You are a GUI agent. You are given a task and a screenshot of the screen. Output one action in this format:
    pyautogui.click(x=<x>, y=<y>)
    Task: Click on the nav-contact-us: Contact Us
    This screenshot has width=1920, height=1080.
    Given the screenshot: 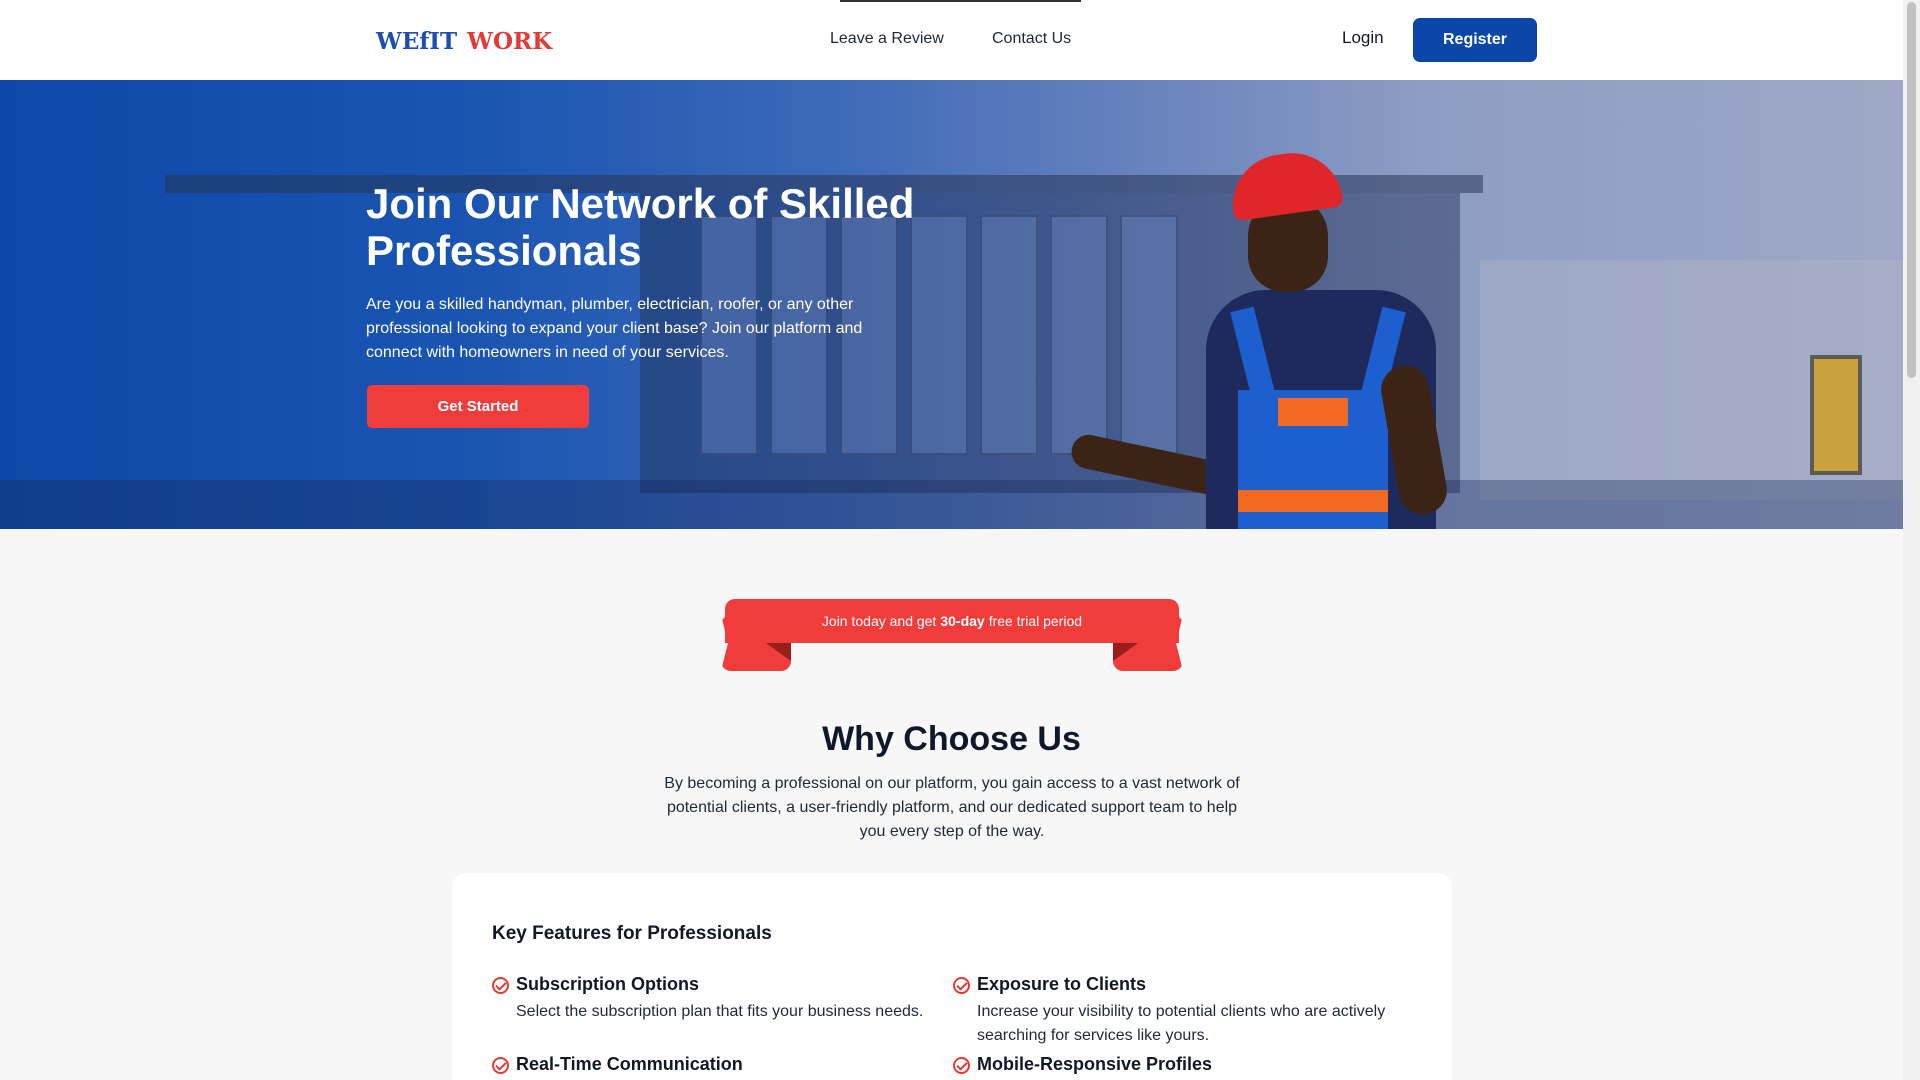 What is the action you would take?
    pyautogui.click(x=1031, y=39)
    